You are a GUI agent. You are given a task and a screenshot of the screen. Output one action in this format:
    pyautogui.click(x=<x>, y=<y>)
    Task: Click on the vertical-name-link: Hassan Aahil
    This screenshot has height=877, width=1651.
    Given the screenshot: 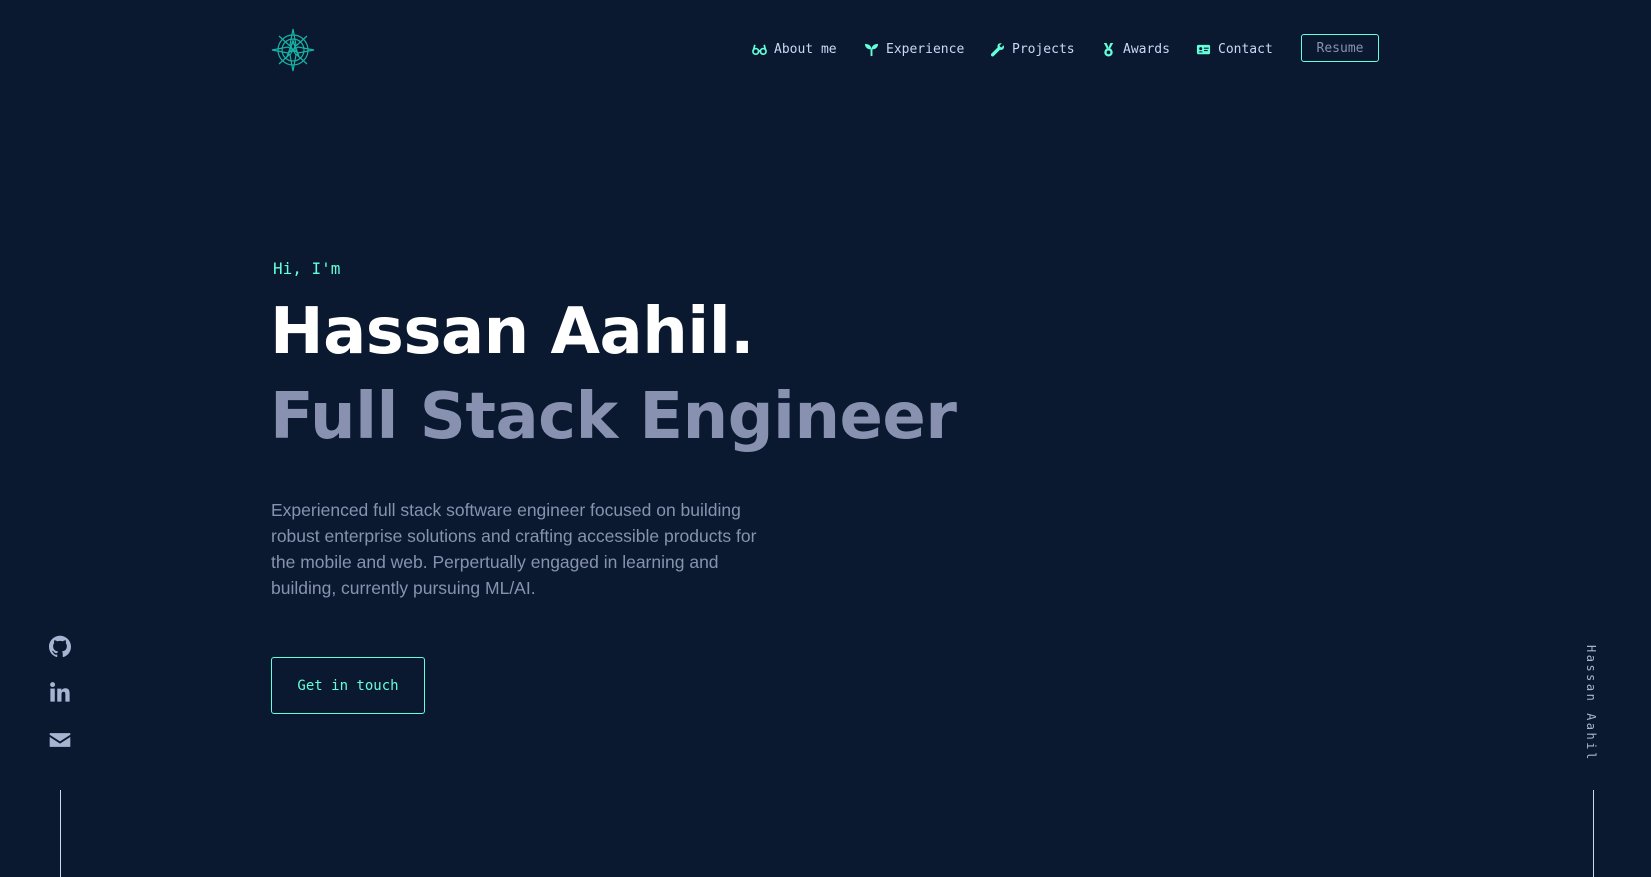 What is the action you would take?
    pyautogui.click(x=1591, y=703)
    